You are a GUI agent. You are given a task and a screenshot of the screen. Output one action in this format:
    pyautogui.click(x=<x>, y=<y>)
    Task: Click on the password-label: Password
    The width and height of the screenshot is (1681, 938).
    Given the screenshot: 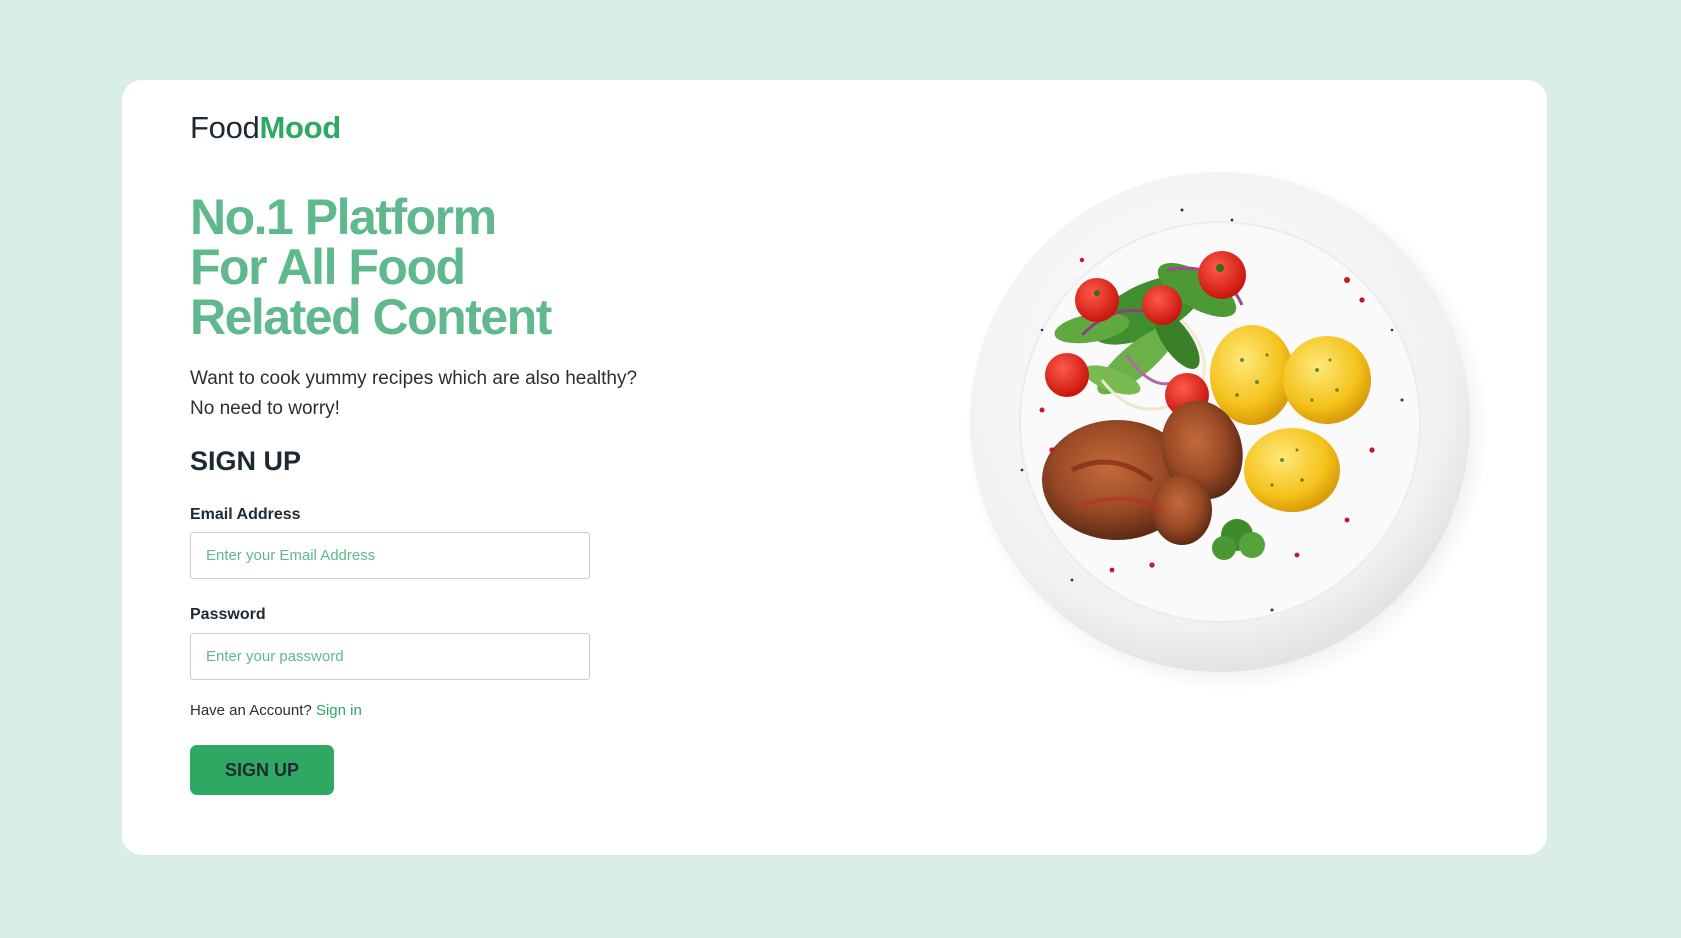 What is the action you would take?
    pyautogui.click(x=228, y=614)
    